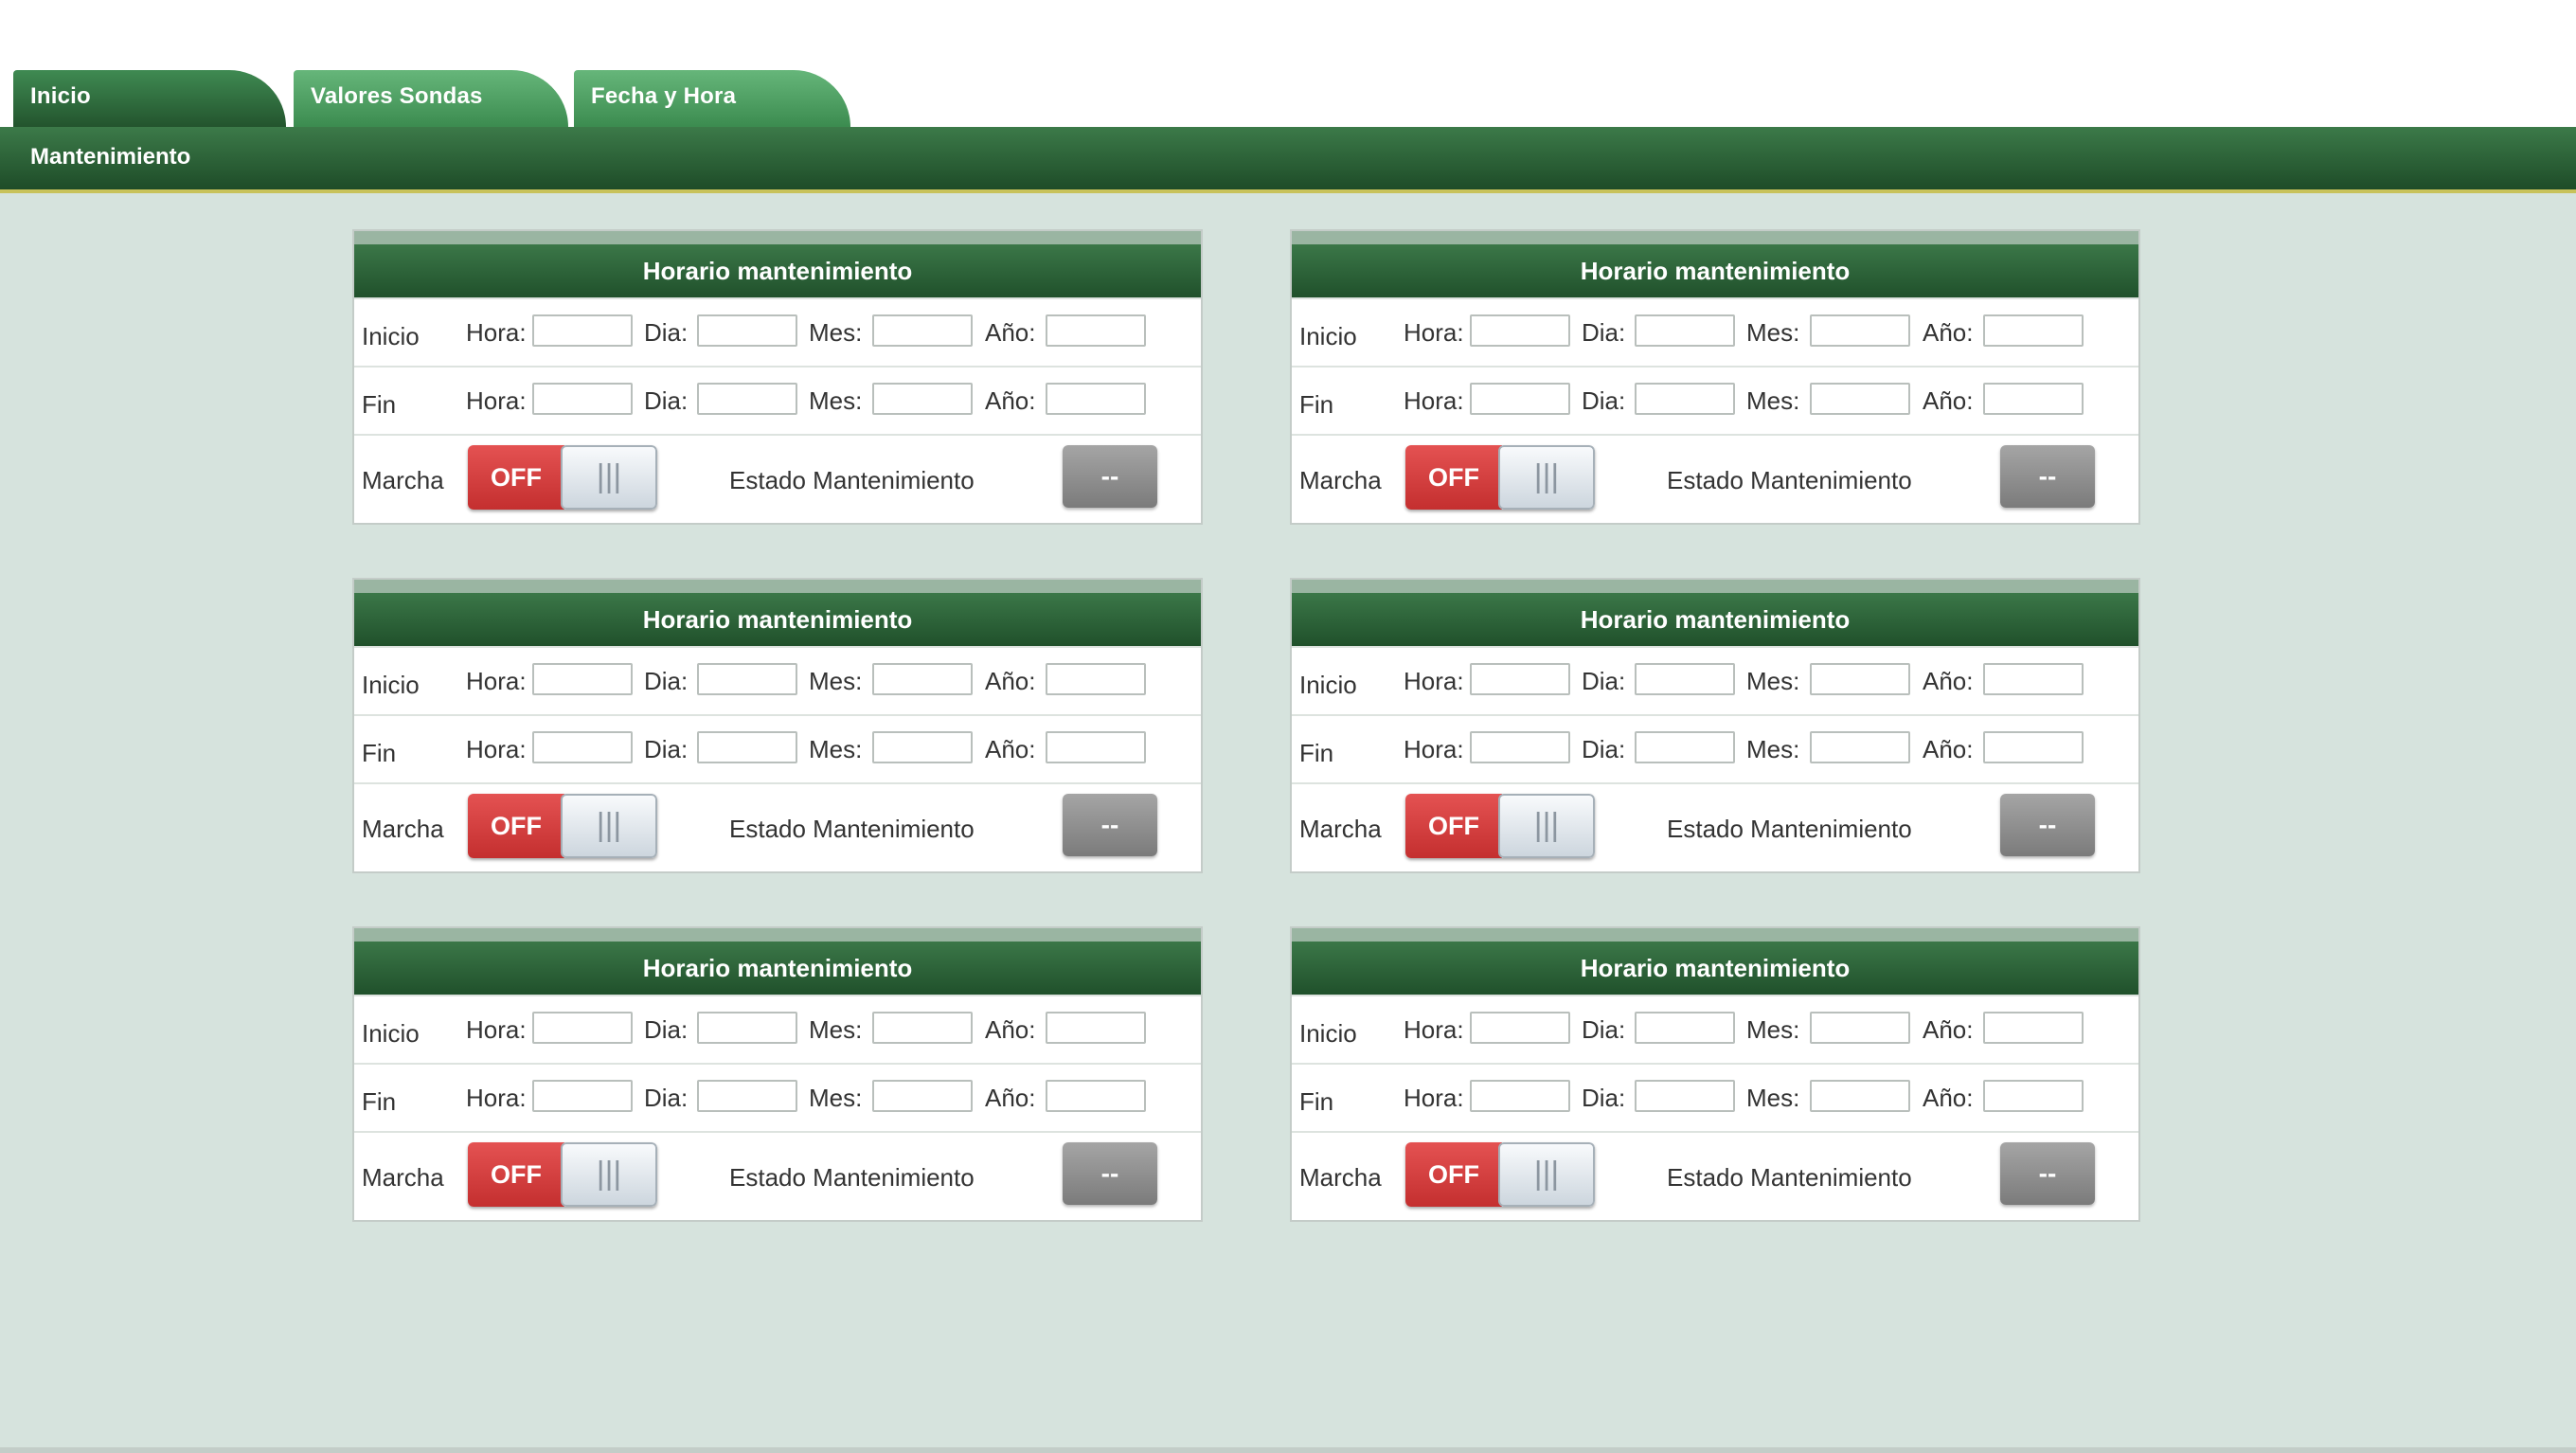  Describe the element at coordinates (712, 99) in the screenshot. I see `tab-fecha-y-hora: Fecha y Hora` at that location.